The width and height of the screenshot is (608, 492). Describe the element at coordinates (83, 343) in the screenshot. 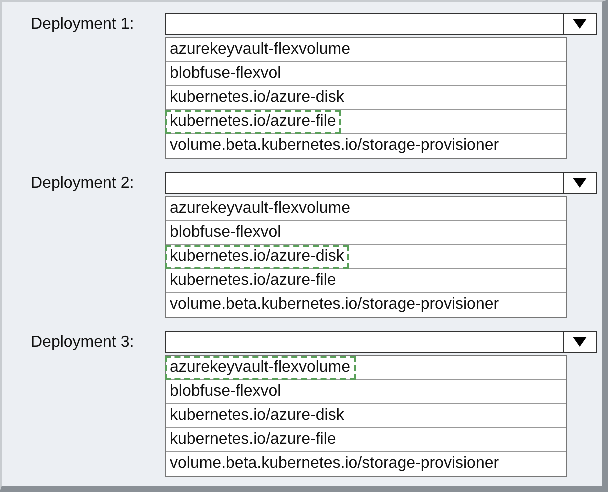

I see `deployment-label: Deployment 3:` at that location.